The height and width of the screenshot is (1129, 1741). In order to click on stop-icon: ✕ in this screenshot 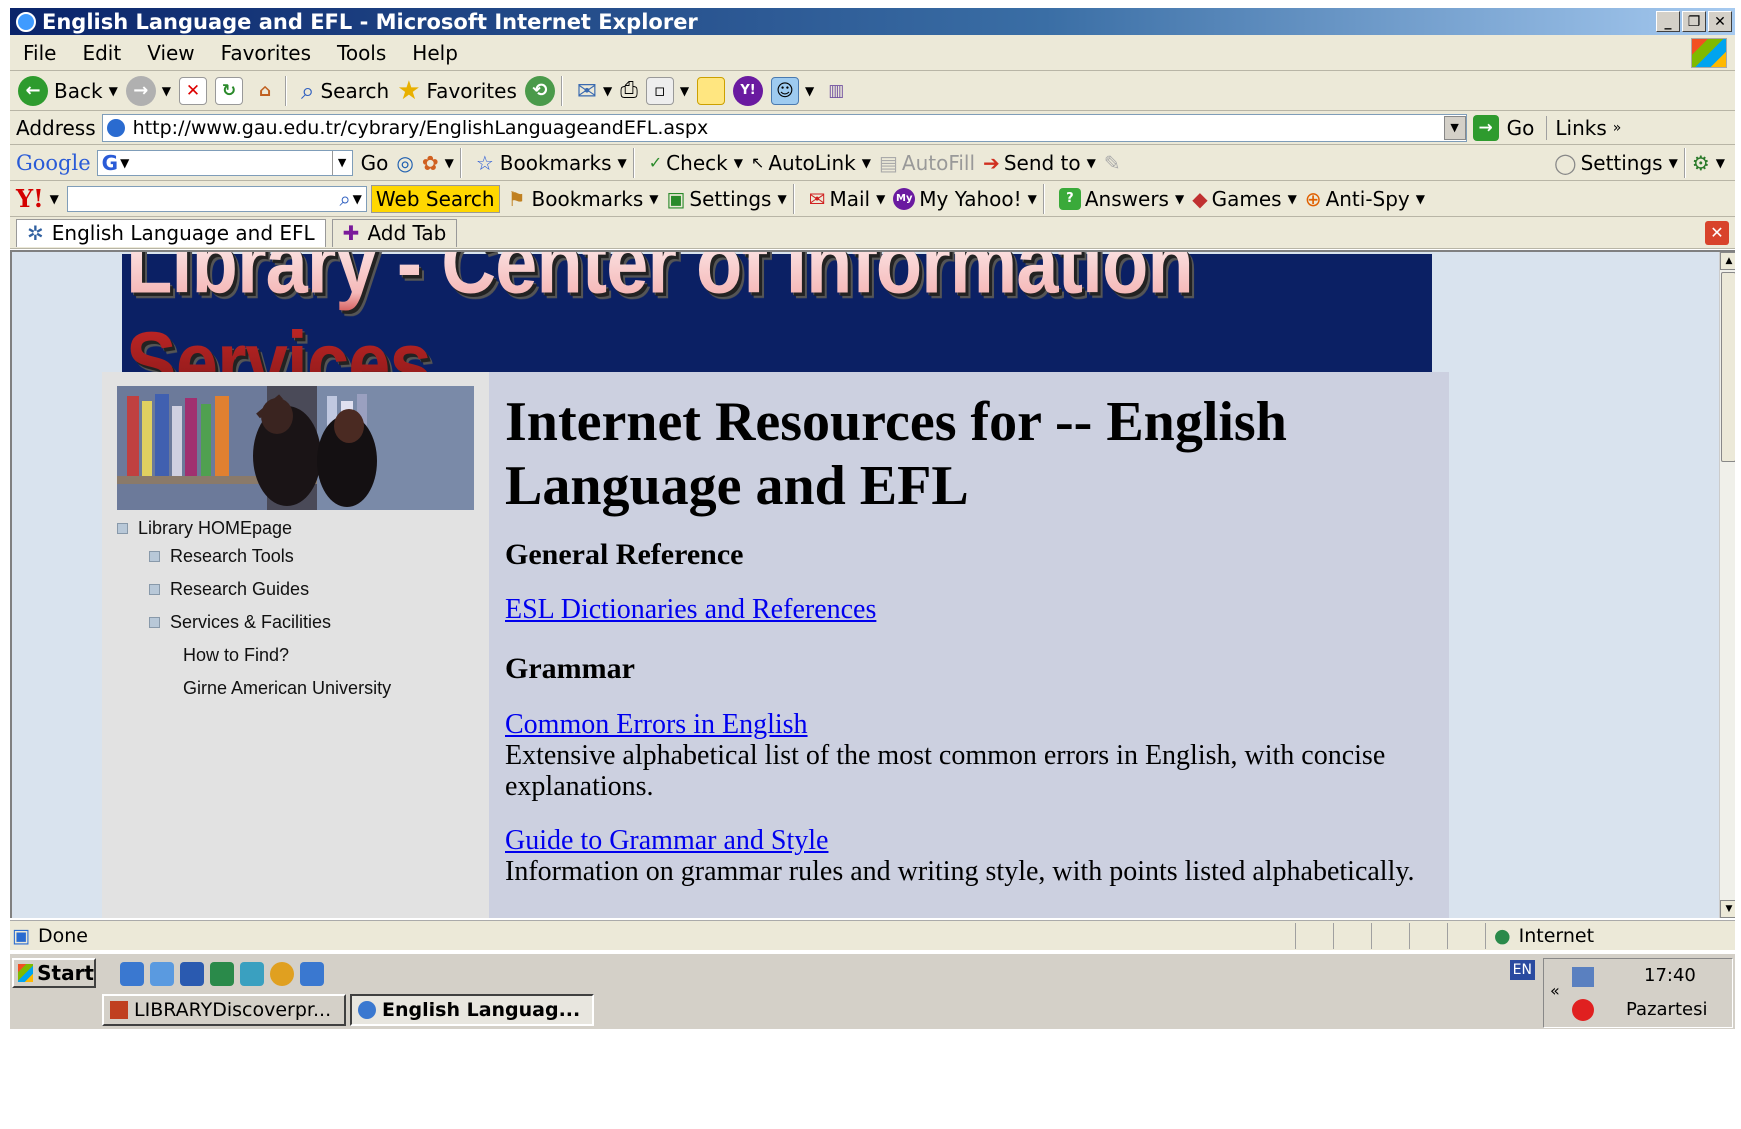, I will do `click(193, 90)`.